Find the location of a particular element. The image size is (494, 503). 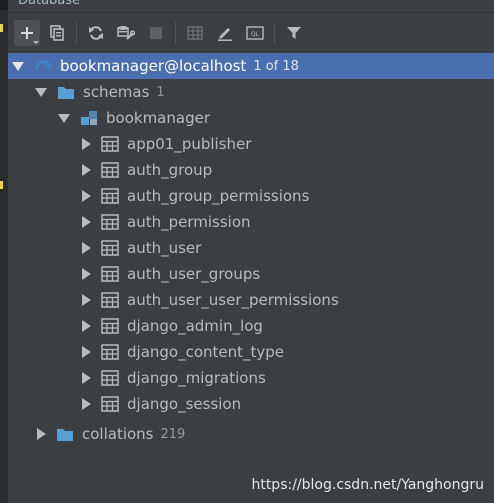

svg-text: QL is located at coordinates (255, 34).